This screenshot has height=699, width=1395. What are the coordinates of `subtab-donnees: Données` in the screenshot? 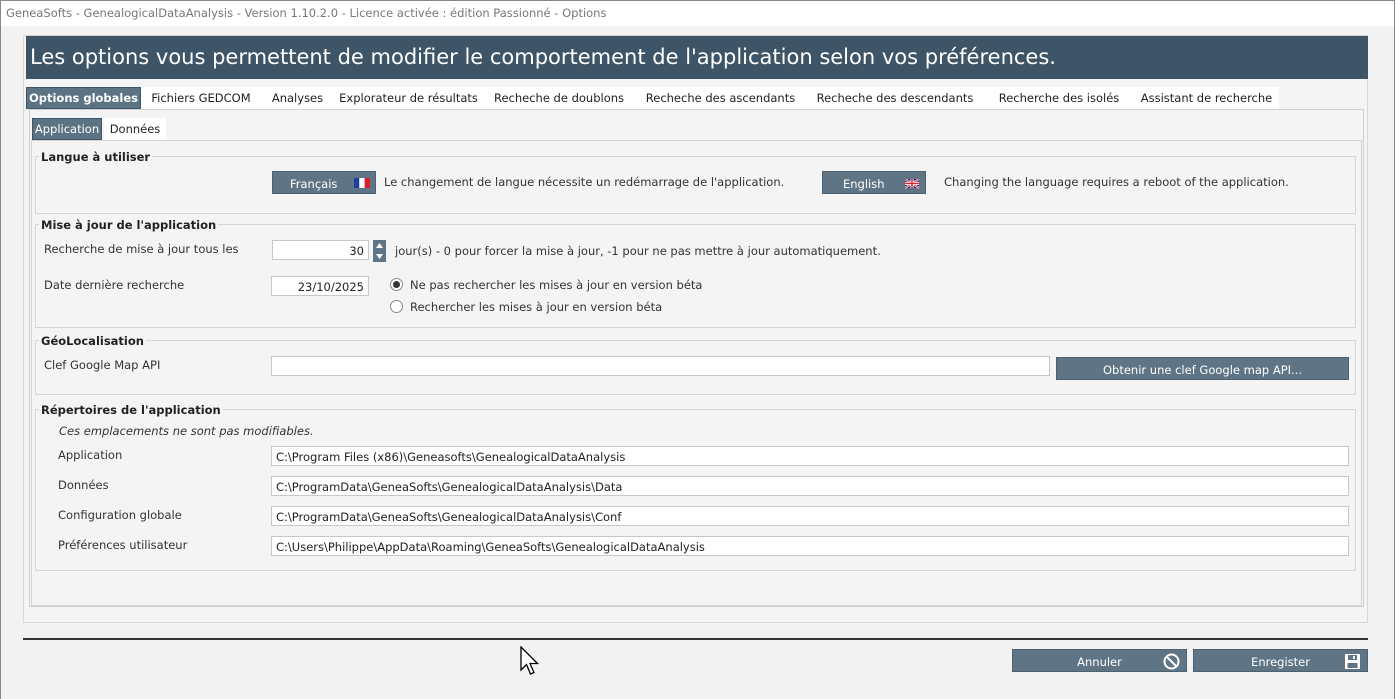 It's located at (135, 129).